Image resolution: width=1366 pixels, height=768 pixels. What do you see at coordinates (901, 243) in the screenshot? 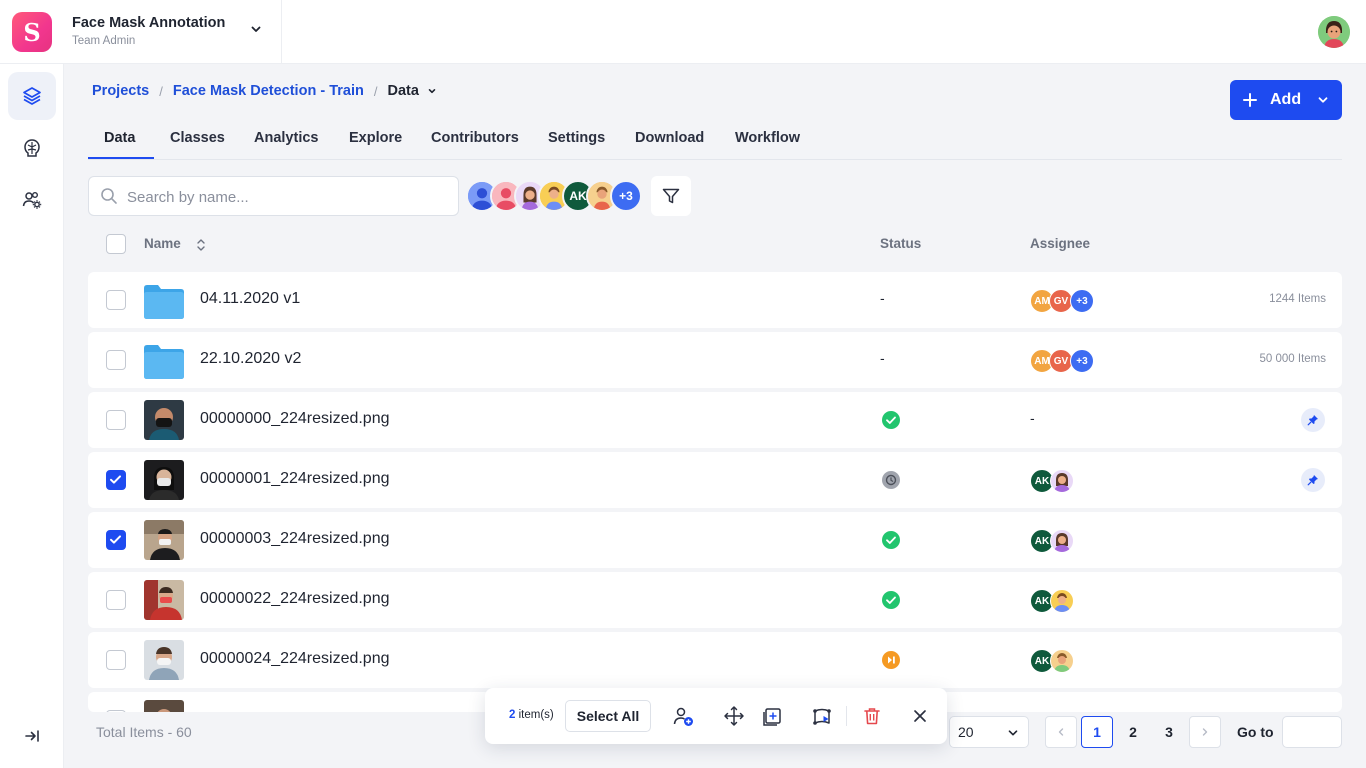
I see `column-header-status: Status` at bounding box center [901, 243].